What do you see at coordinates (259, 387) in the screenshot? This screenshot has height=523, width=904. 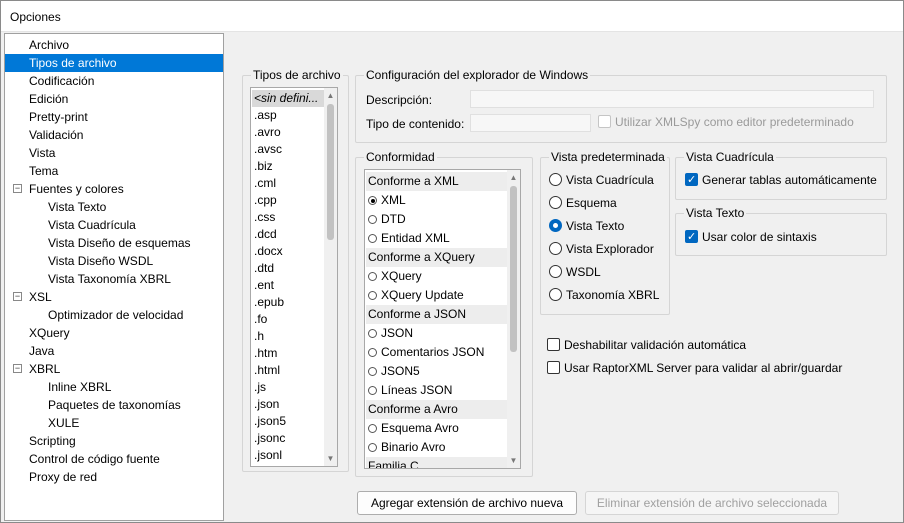 I see `list-item: .js` at bounding box center [259, 387].